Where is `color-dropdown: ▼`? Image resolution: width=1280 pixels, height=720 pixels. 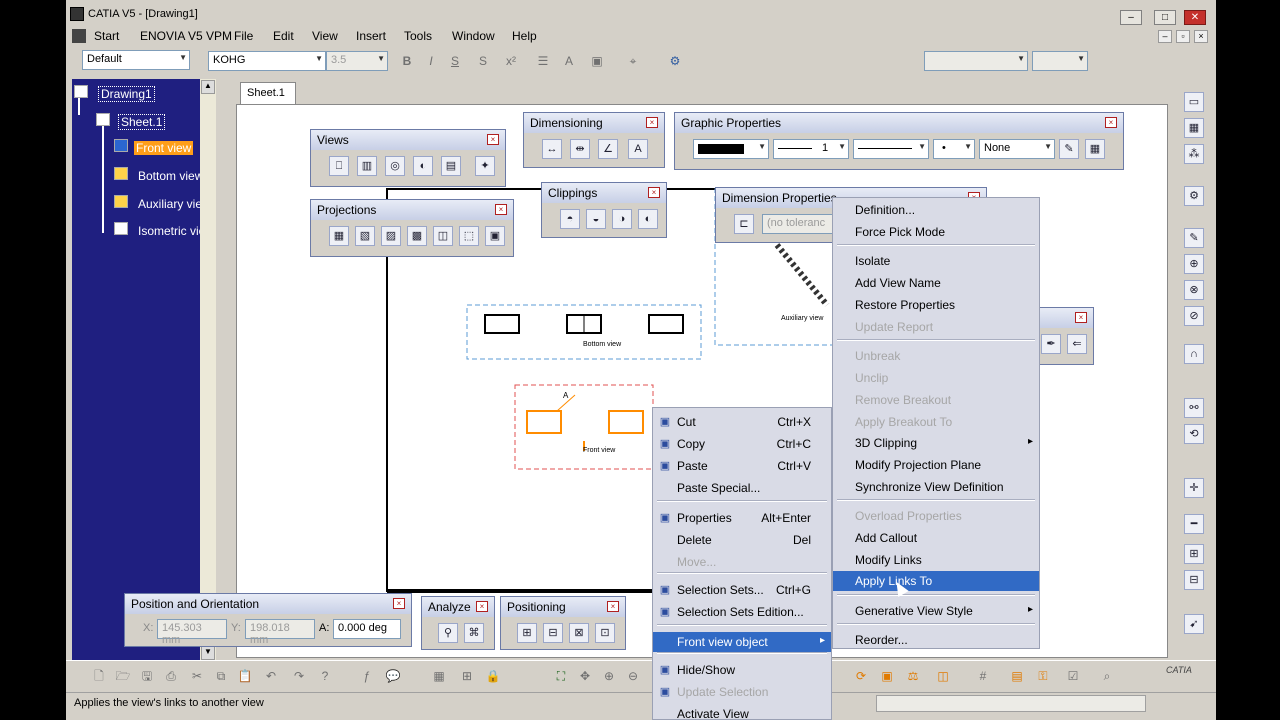
color-dropdown: ▼ is located at coordinates (731, 149).